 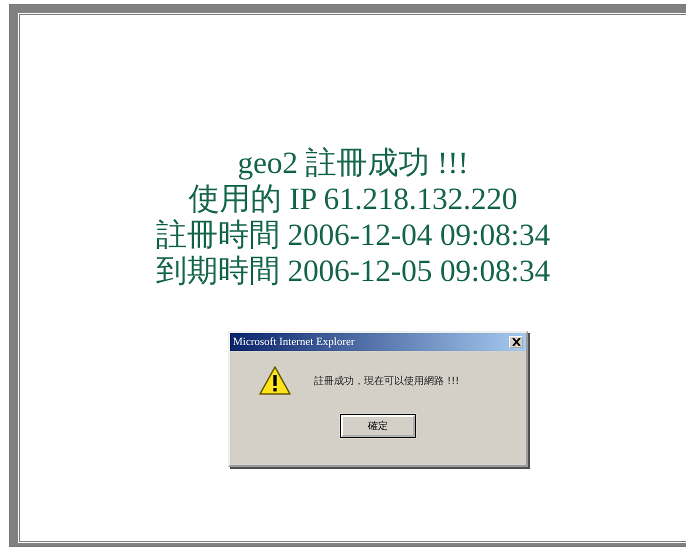 I want to click on close-icon, so click(x=516, y=342).